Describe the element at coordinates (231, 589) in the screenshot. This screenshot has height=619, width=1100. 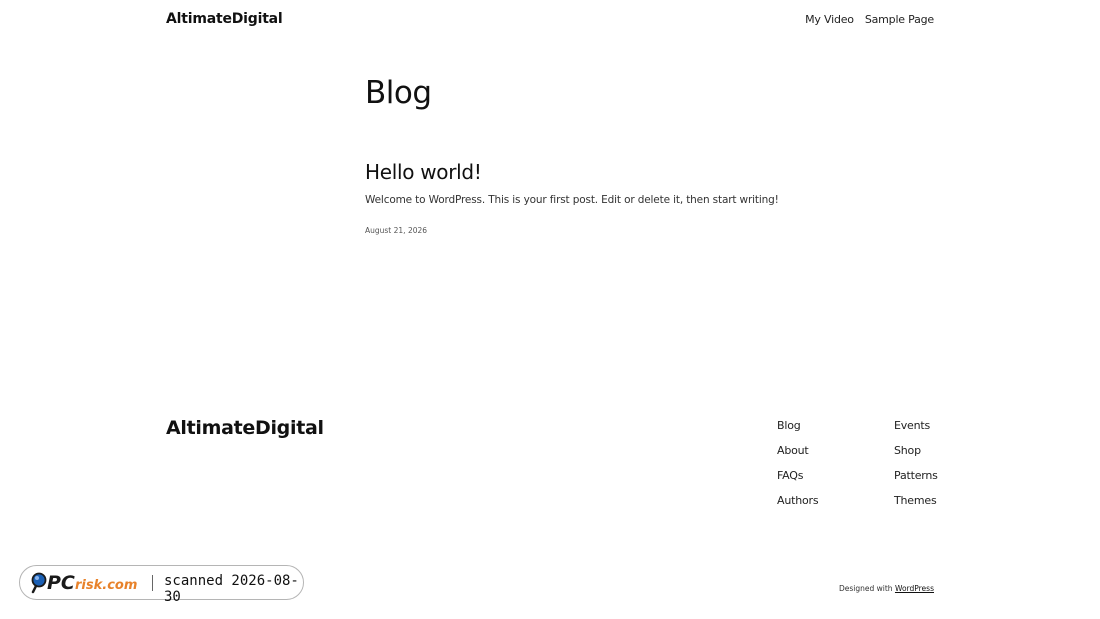
I see `scan-date-text: scanned 2026-08-30` at that location.